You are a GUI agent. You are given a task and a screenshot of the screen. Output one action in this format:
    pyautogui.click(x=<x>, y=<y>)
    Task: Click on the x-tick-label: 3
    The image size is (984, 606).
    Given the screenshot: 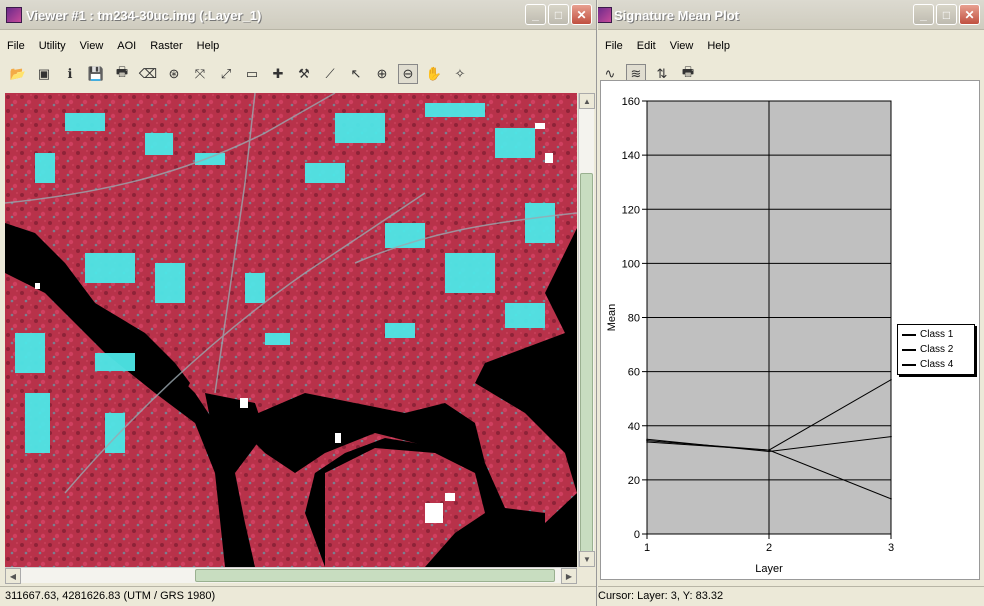 What is the action you would take?
    pyautogui.click(x=891, y=548)
    